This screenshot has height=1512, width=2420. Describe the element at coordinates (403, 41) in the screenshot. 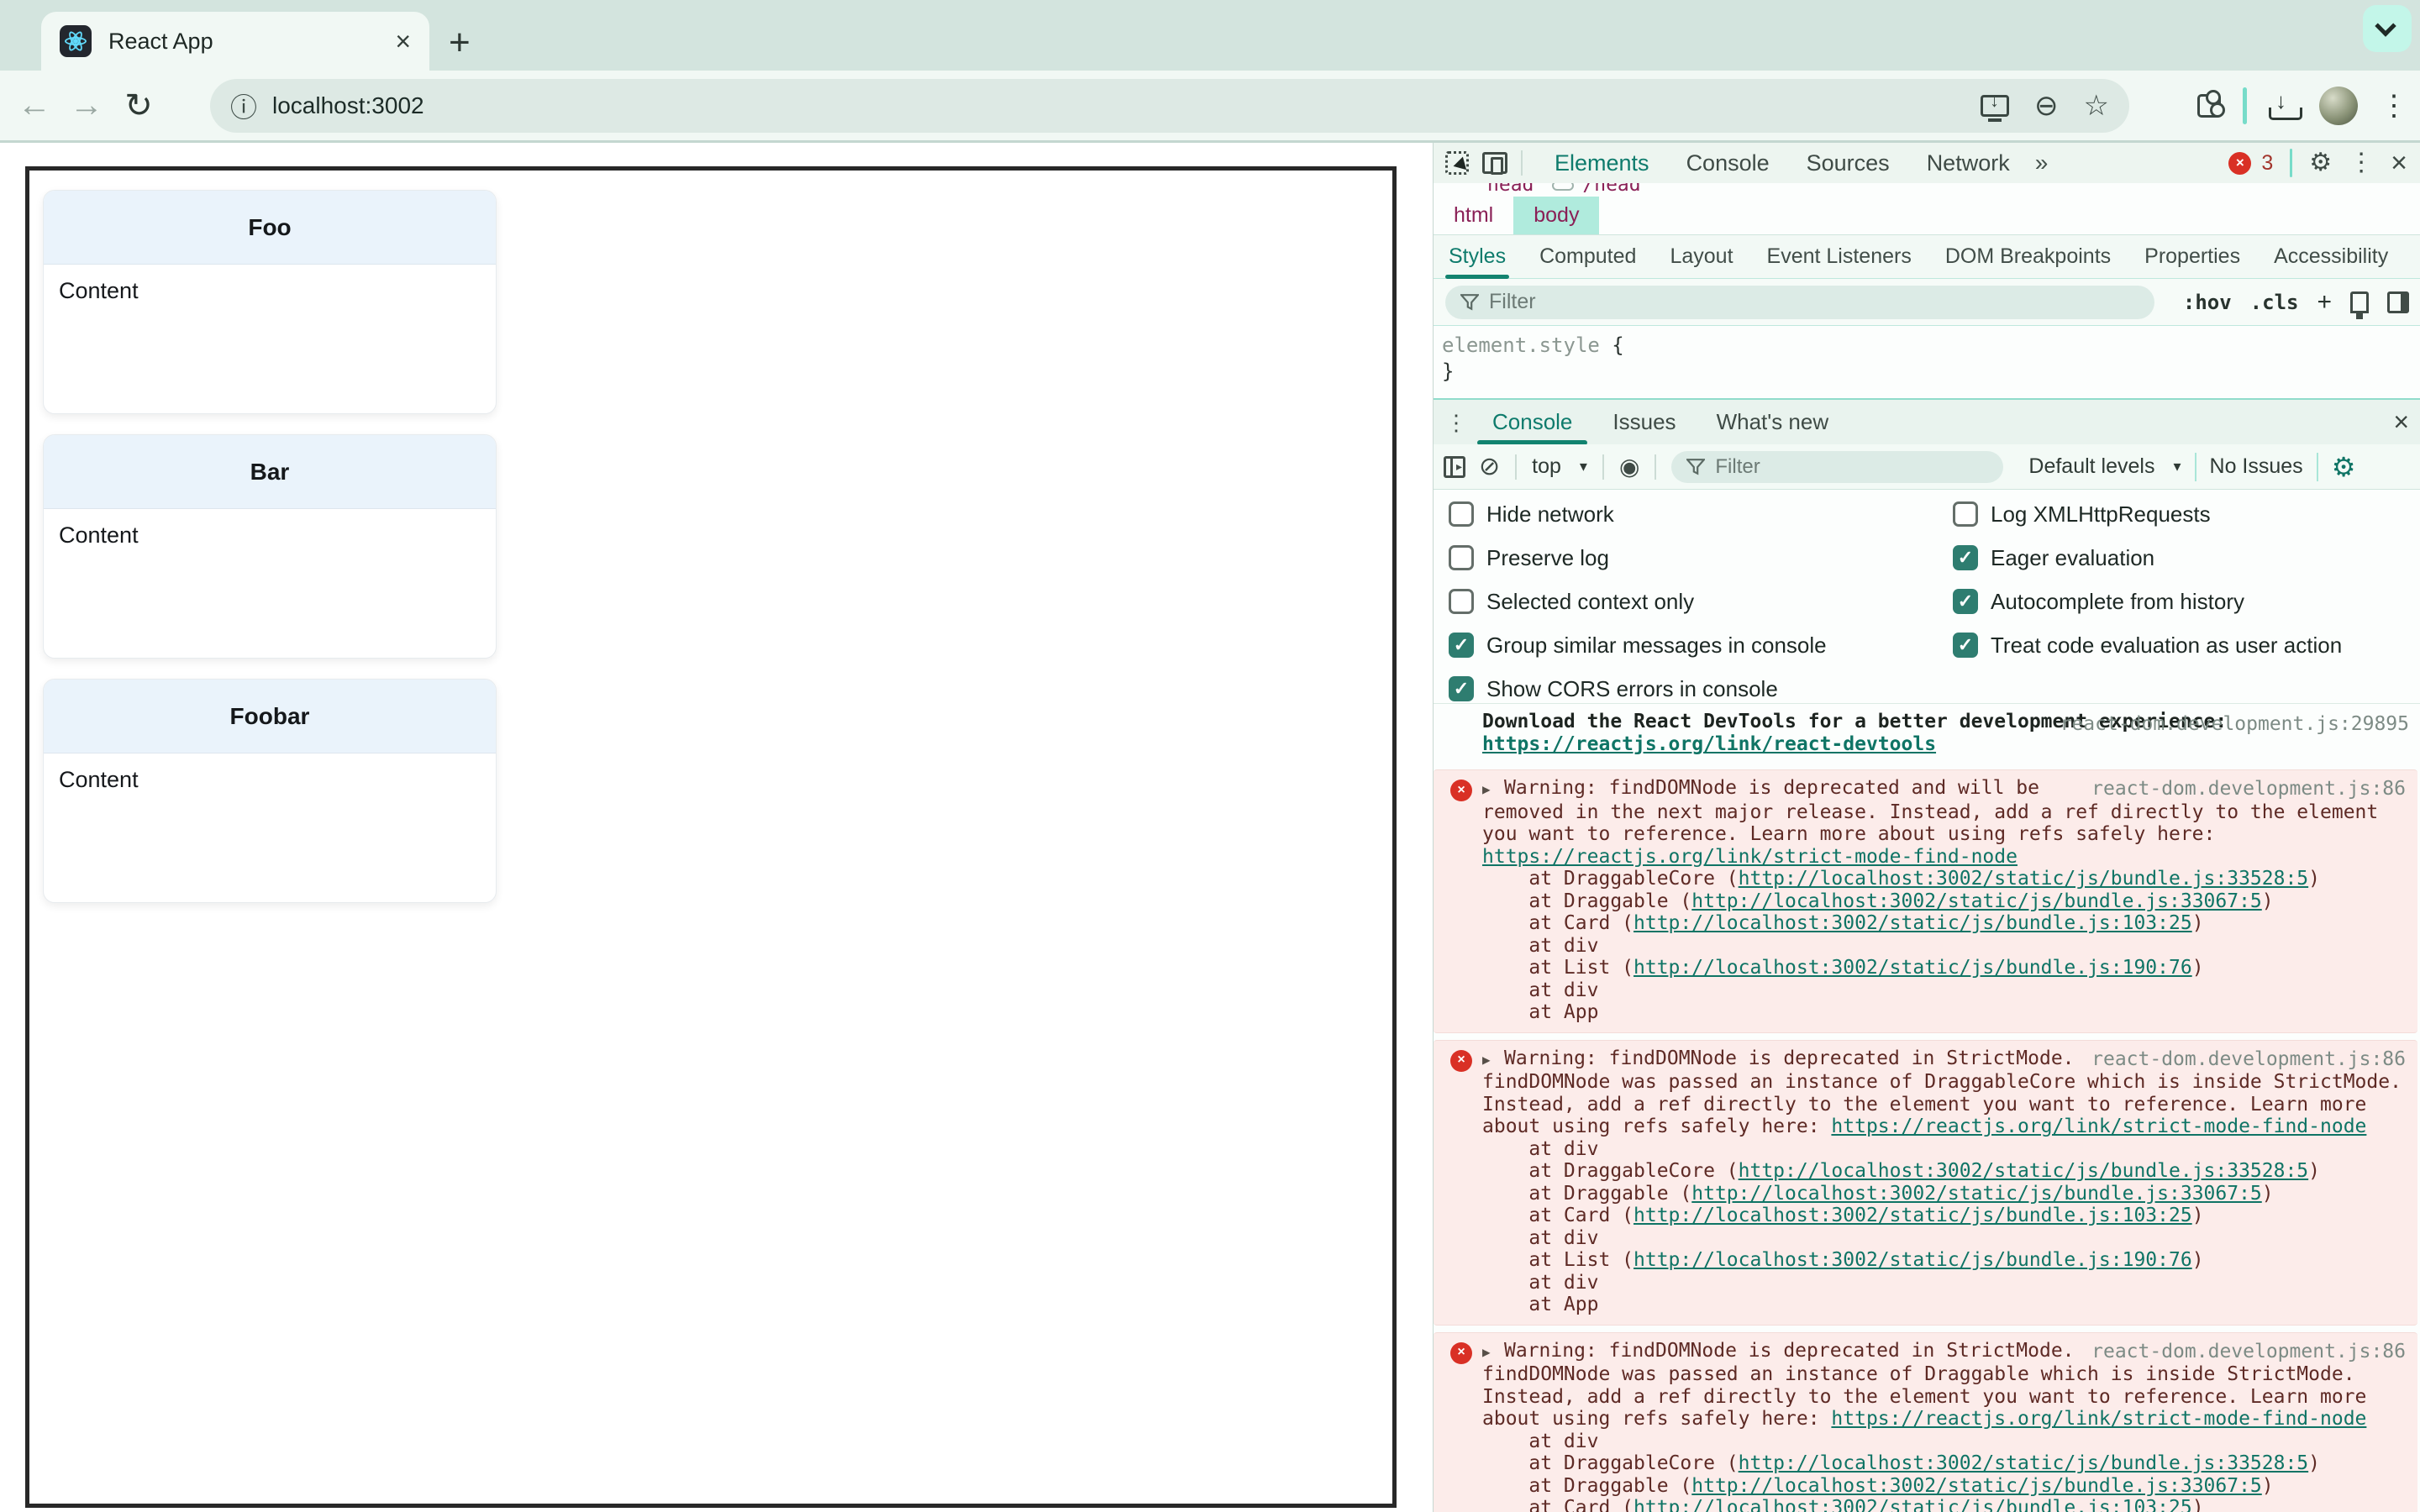

I see `tab-close-icon: ×` at that location.